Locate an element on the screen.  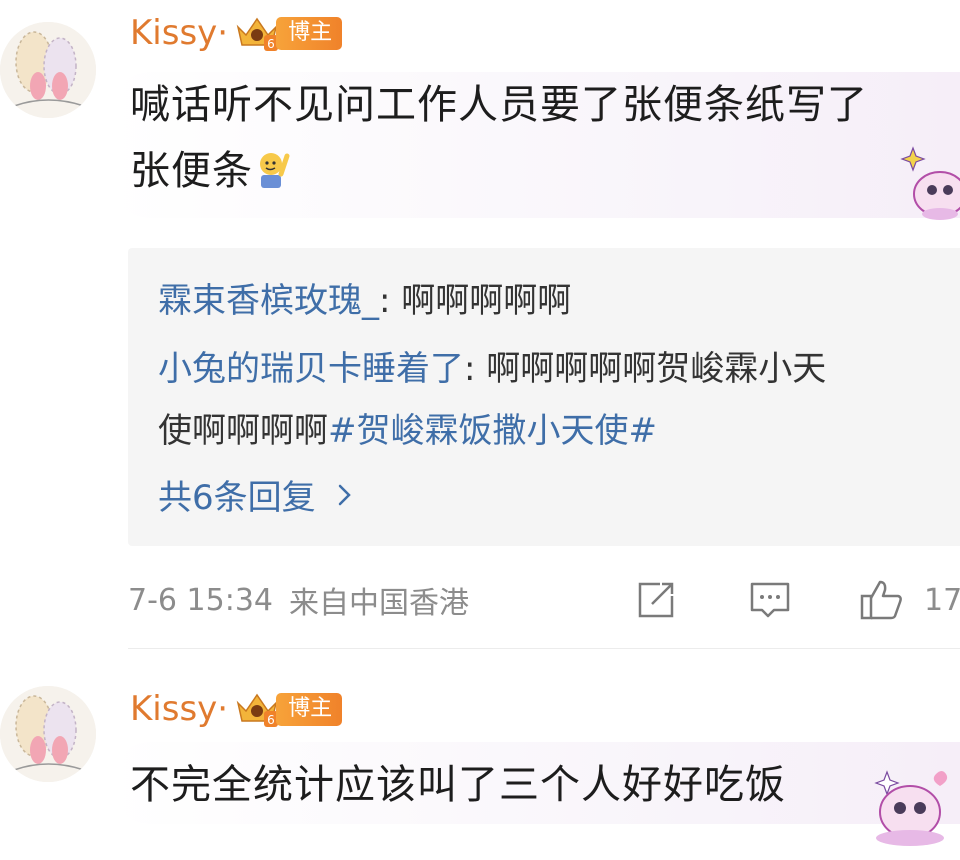
divider is located at coordinates (544, 648).